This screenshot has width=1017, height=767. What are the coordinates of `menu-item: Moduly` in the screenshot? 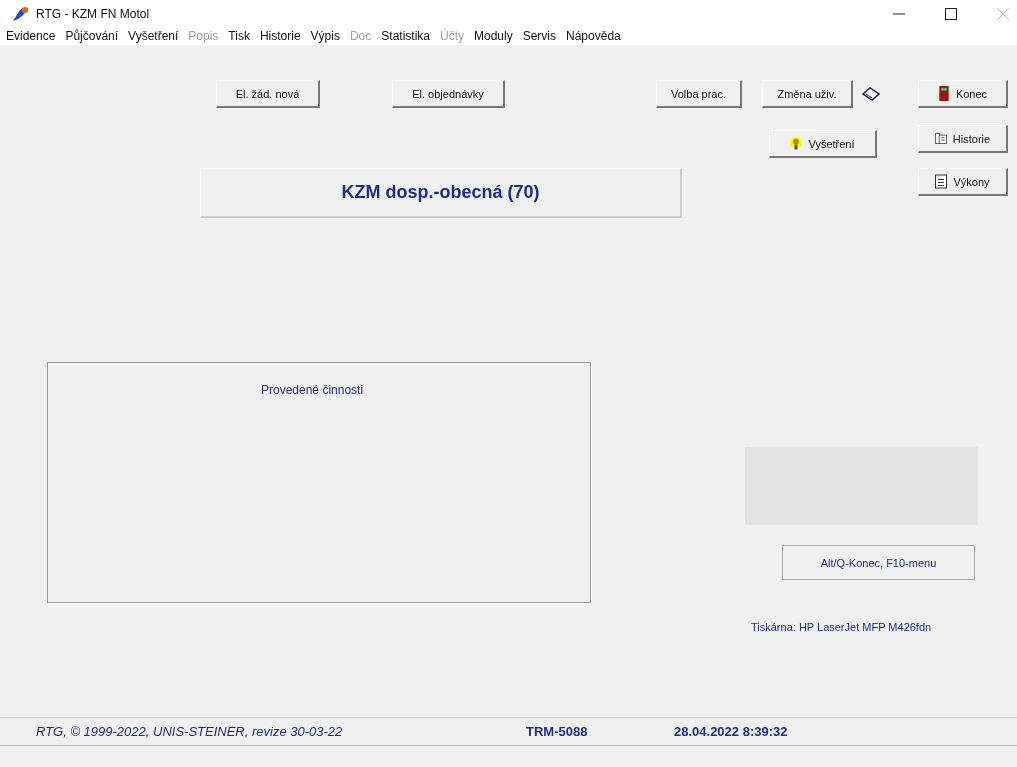 It's located at (493, 36).